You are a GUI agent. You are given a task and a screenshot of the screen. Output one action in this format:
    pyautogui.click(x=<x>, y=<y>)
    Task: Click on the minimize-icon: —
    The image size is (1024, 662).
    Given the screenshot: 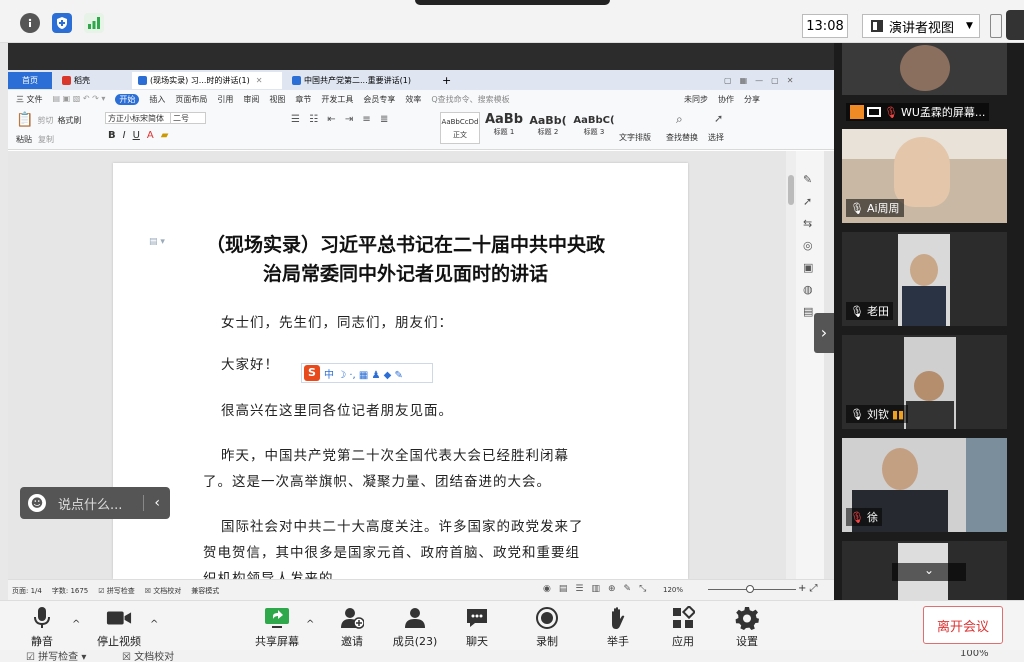 What is the action you would take?
    pyautogui.click(x=759, y=80)
    